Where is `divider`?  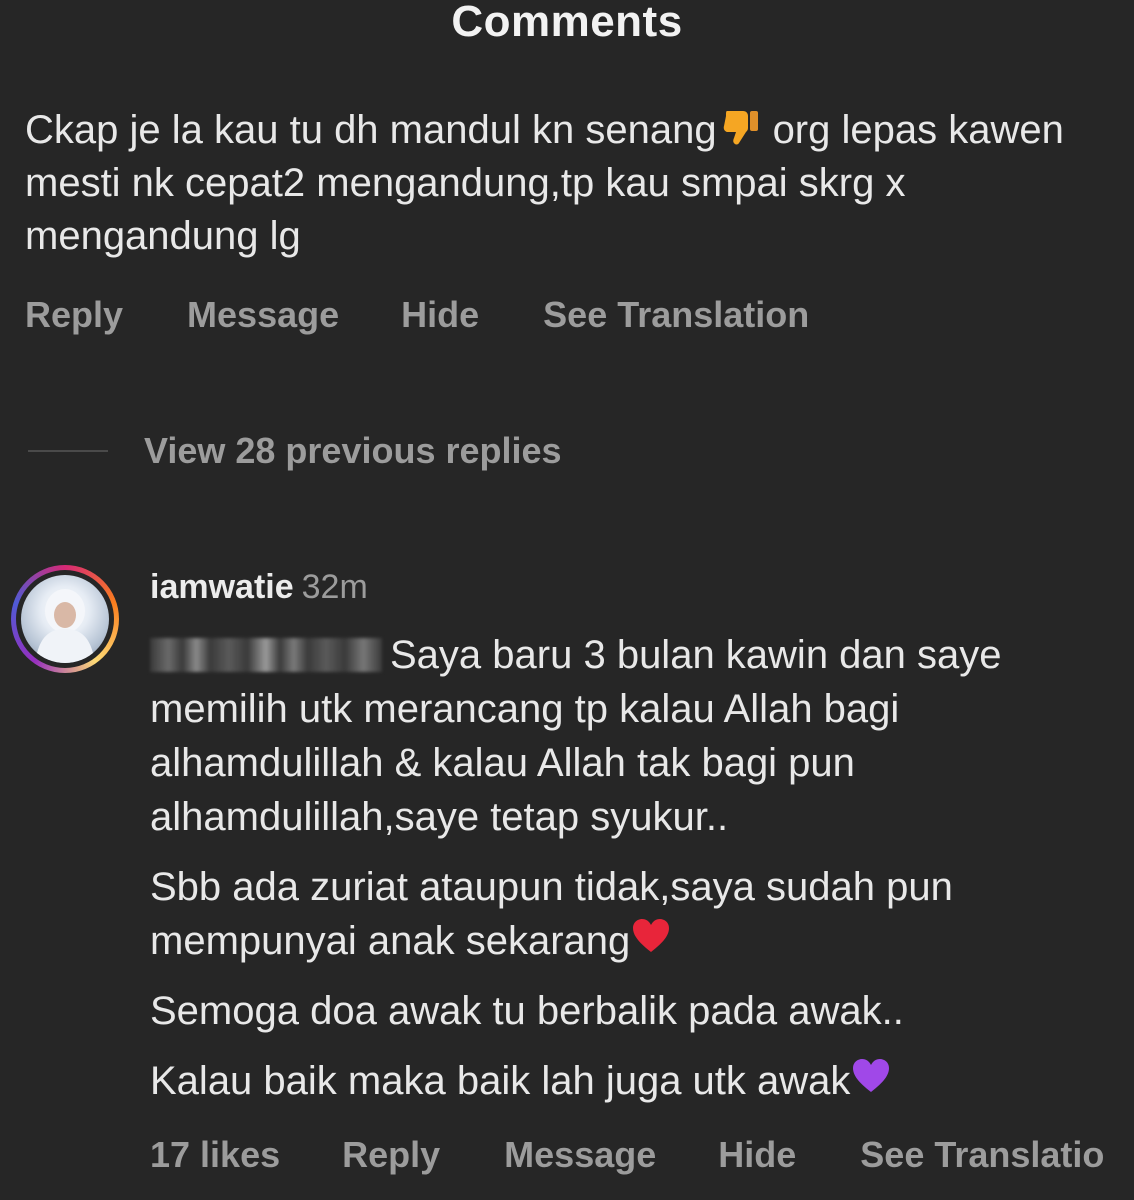
divider is located at coordinates (68, 451).